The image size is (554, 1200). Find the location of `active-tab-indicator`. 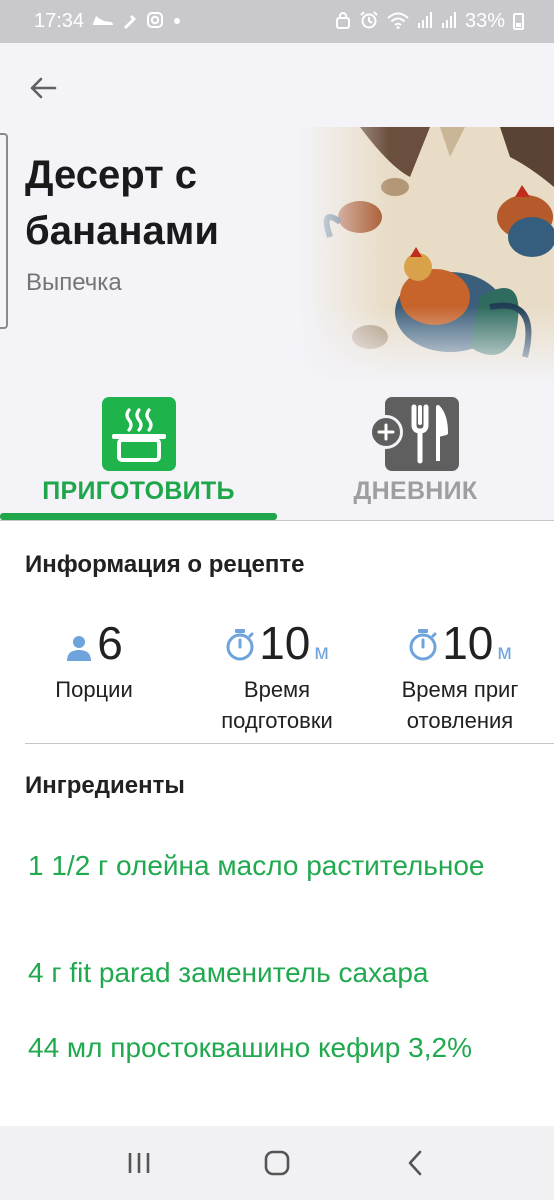

active-tab-indicator is located at coordinates (138, 516).